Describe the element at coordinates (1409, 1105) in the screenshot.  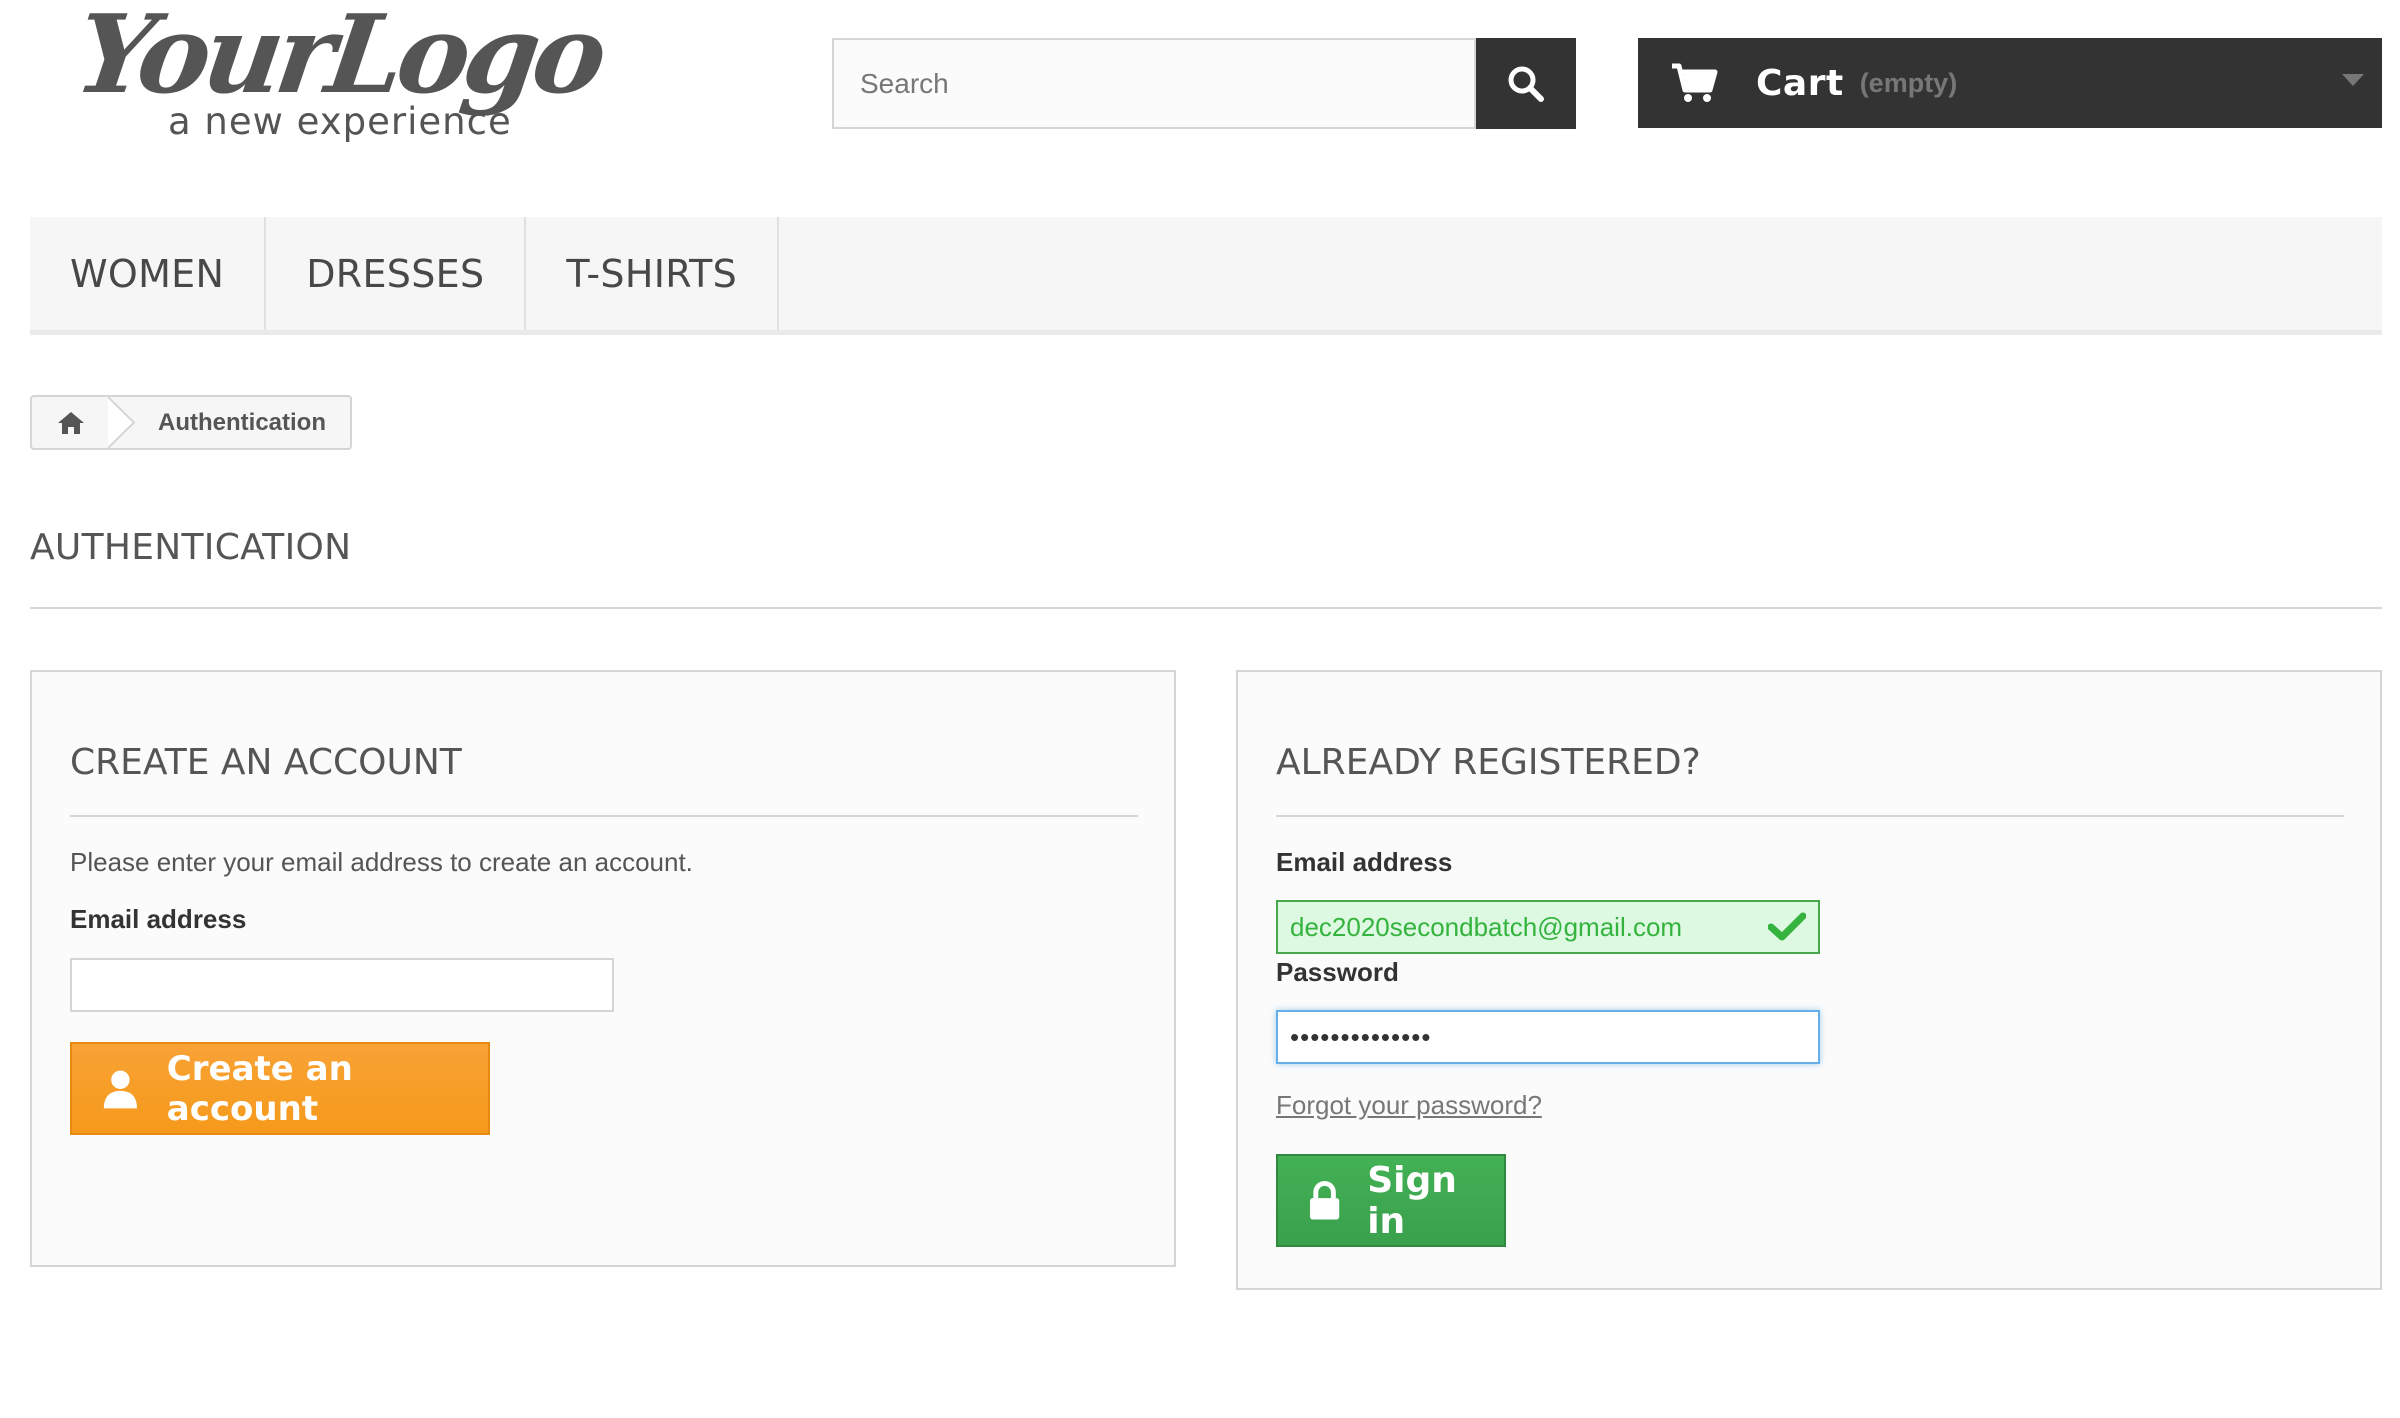
I see `forgot-password-link: Forgot your password?` at that location.